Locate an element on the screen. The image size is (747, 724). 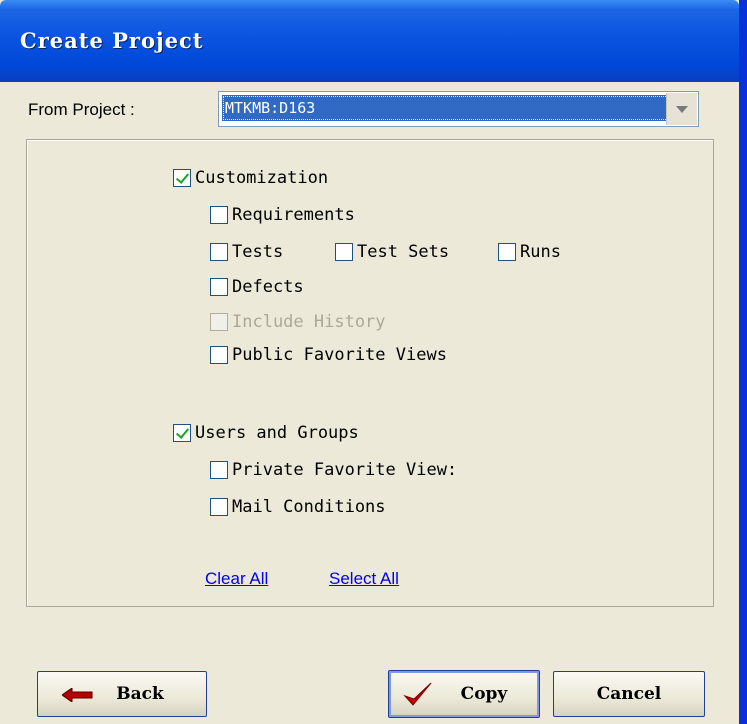
from-project-dropdown: MTKMB:D163 is located at coordinates (458, 109).